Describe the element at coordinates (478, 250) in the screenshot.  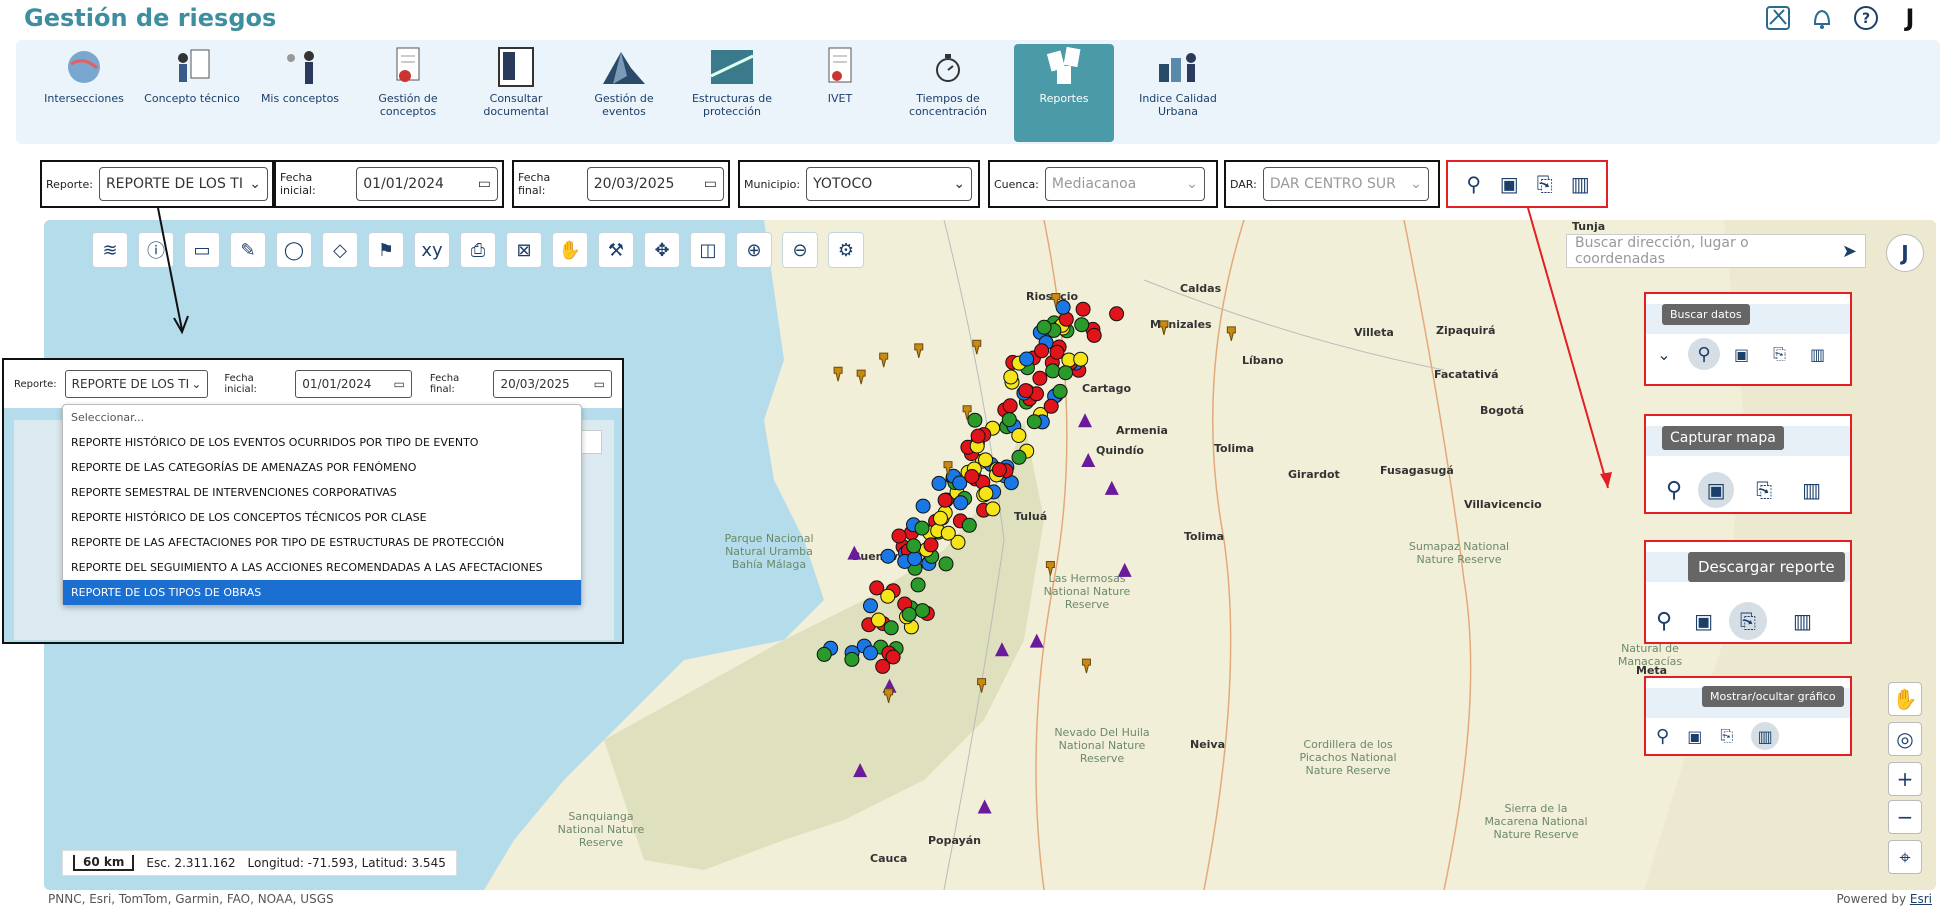
I see `print-icon: ⎙` at that location.